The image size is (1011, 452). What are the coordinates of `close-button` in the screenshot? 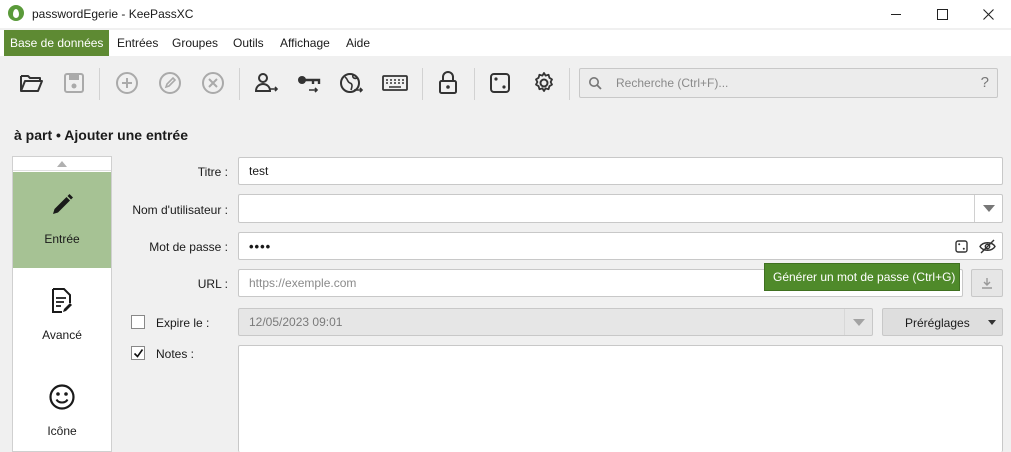 It's located at (988, 14).